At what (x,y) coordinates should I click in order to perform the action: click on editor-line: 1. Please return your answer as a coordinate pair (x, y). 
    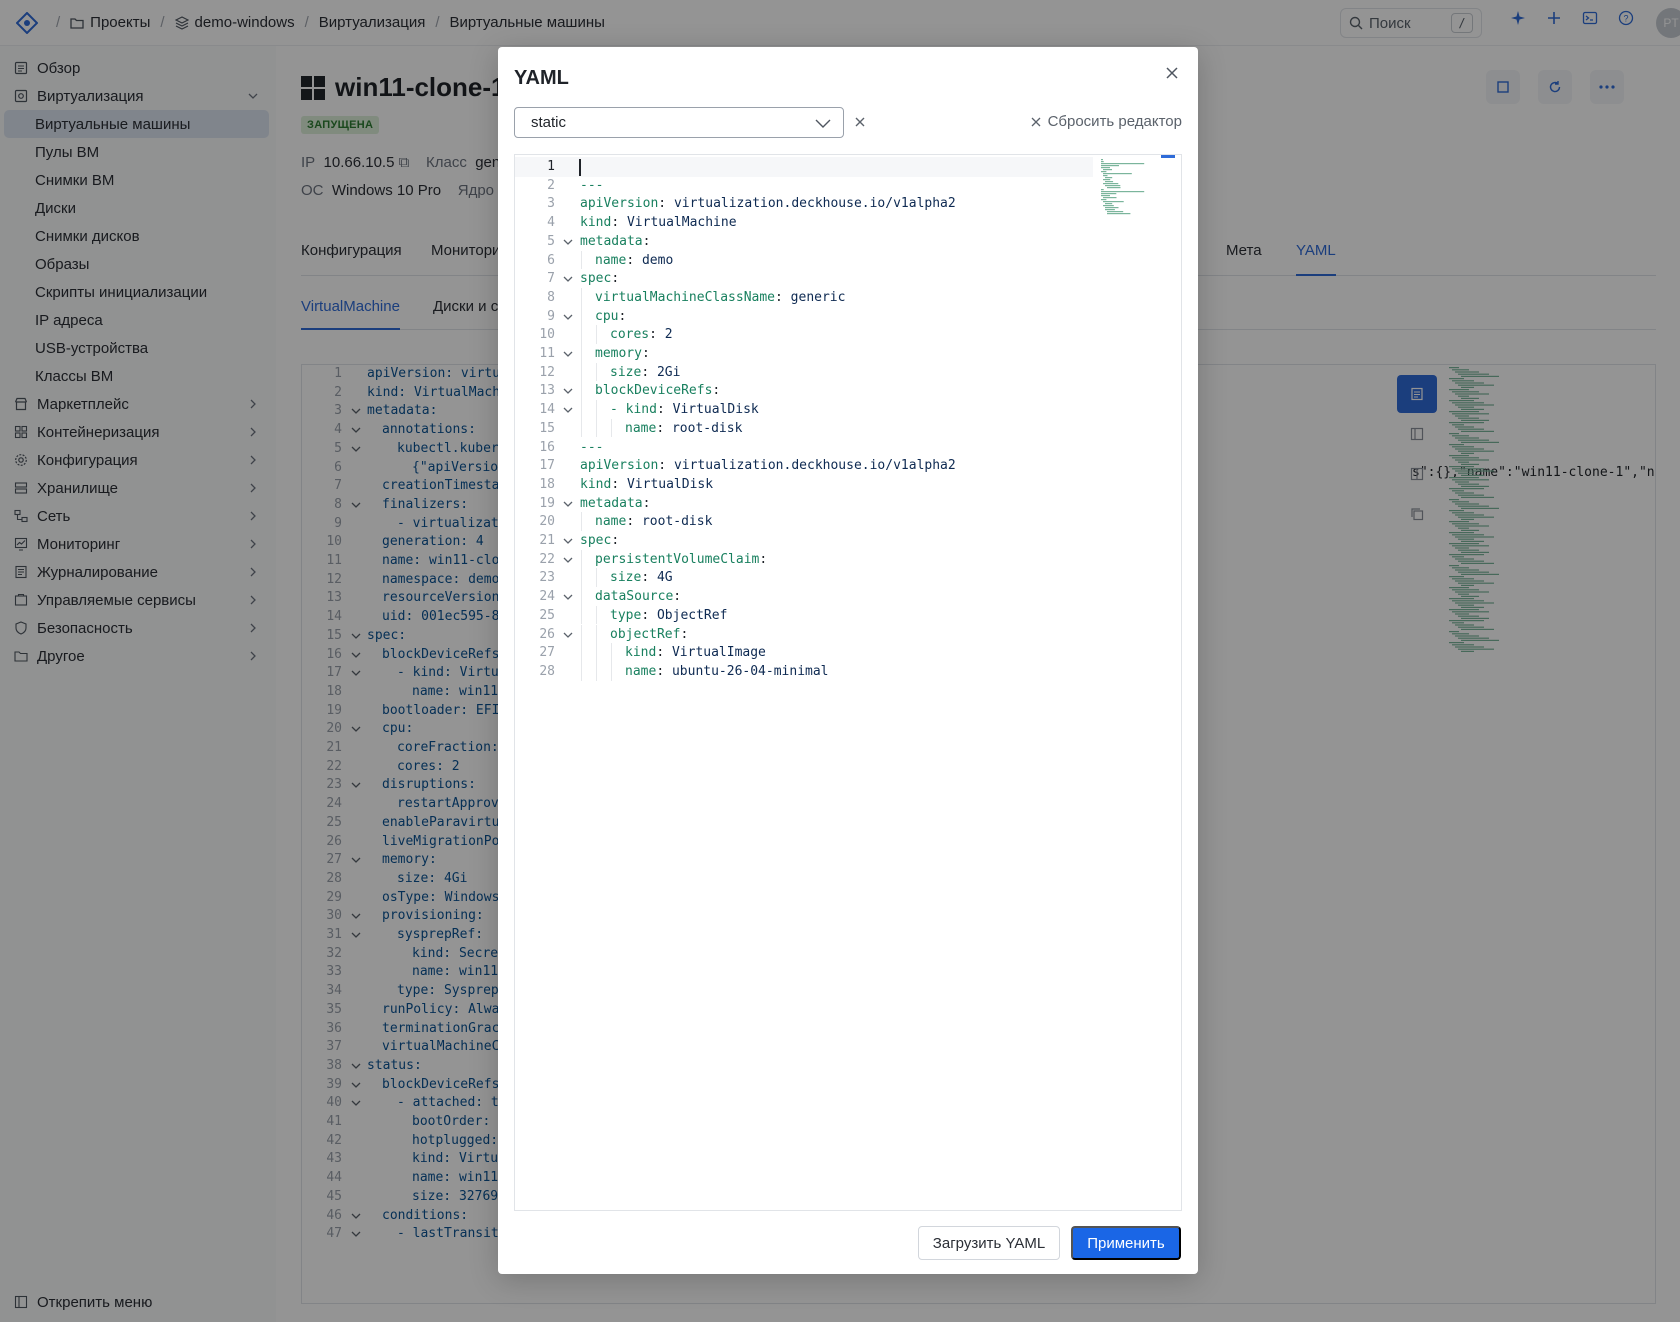
    Looking at the image, I should click on (804, 167).